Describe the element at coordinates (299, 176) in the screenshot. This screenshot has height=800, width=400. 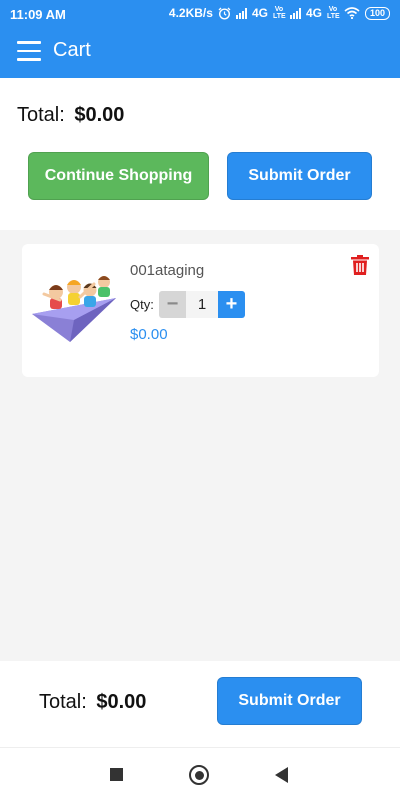
I see `submit-order-button-top: Submit Order` at that location.